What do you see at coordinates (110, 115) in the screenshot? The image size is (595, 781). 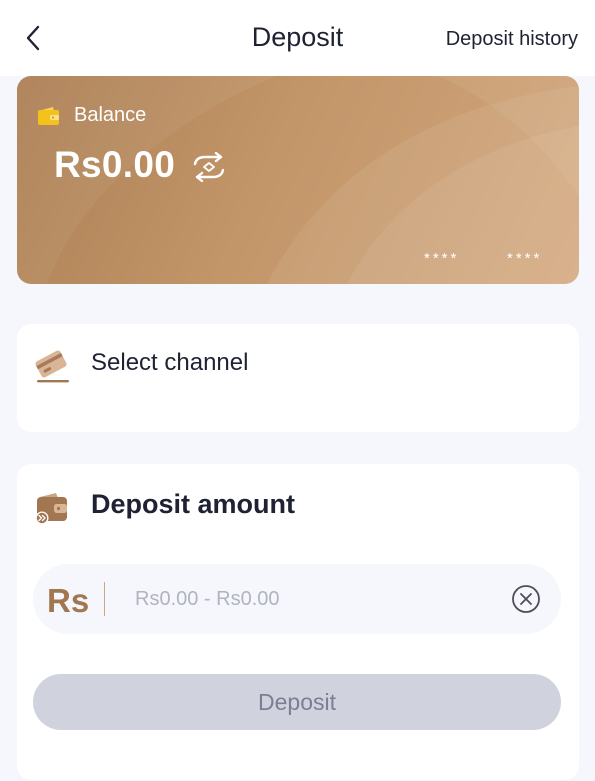 I see `balance-label: Balance` at bounding box center [110, 115].